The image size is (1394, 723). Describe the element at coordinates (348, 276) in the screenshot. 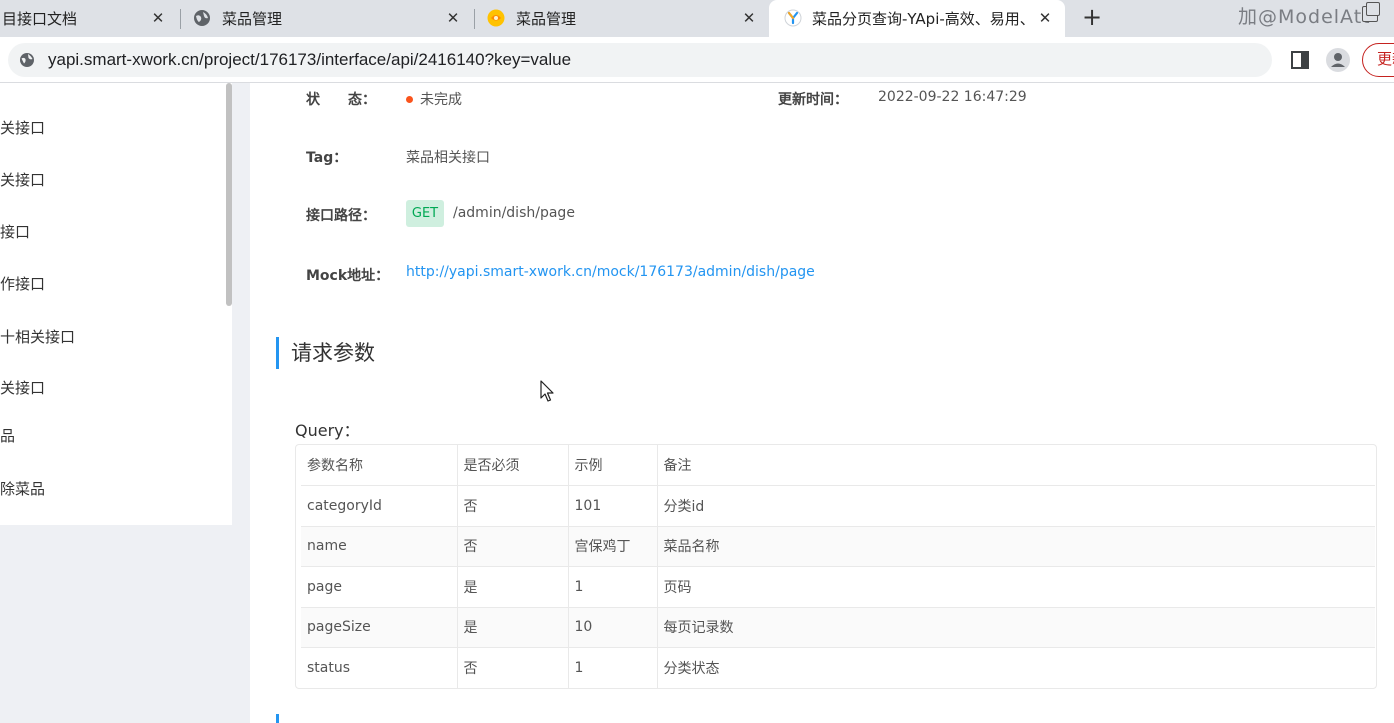

I see `mock-label: Mock地址：` at that location.